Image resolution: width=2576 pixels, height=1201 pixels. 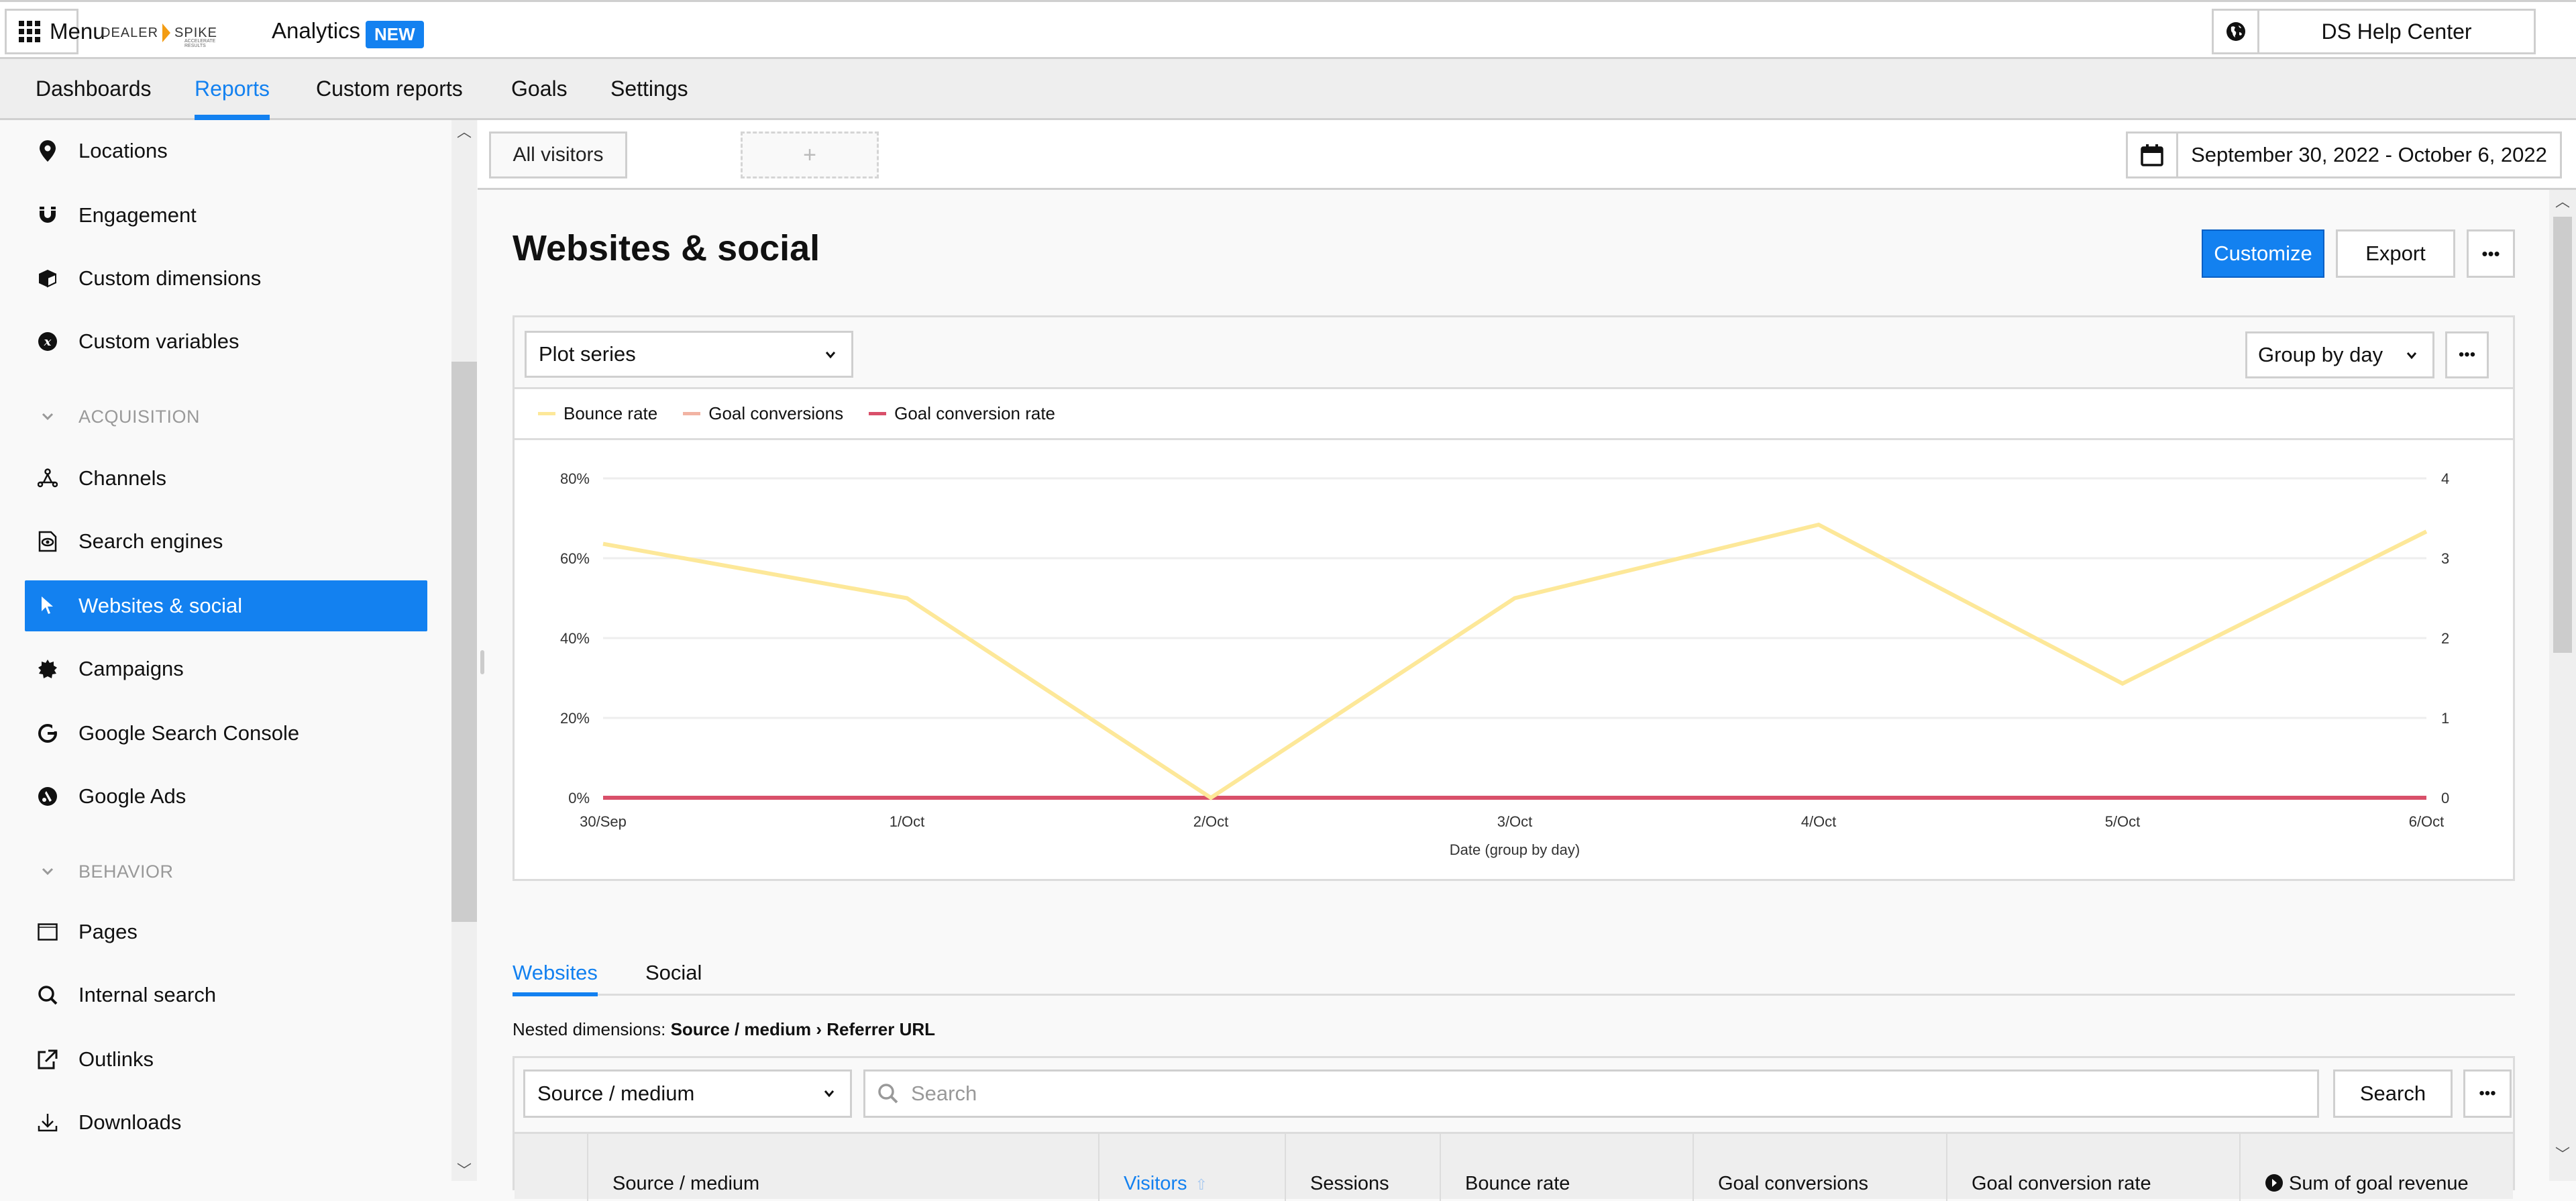 I want to click on nav-goals: Goals, so click(x=539, y=88).